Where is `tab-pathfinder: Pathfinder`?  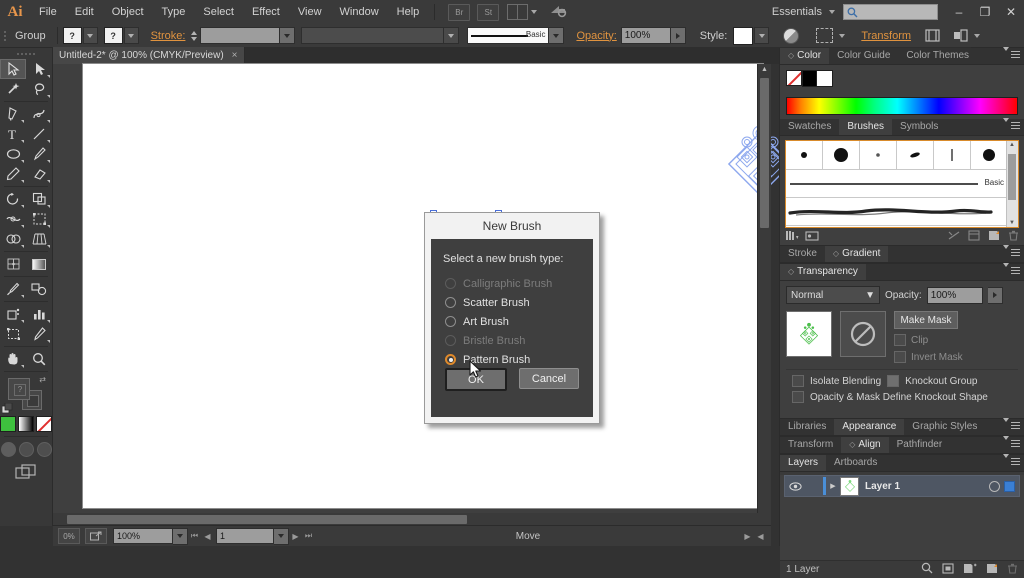 tab-pathfinder: Pathfinder is located at coordinates (920, 445).